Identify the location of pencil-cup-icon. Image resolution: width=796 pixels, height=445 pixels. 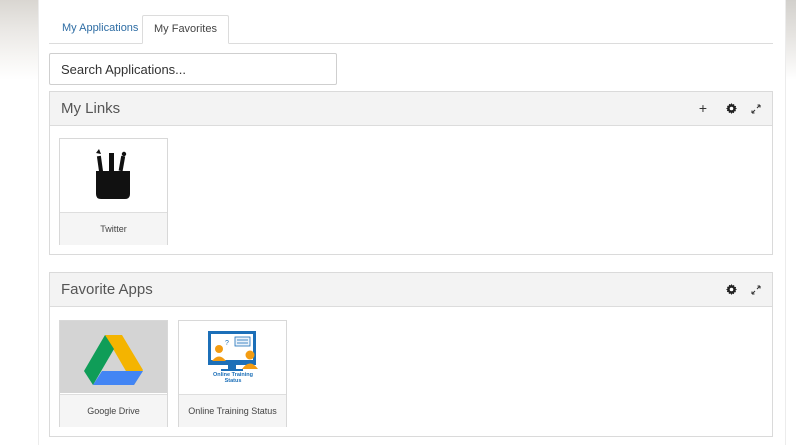
(113, 175).